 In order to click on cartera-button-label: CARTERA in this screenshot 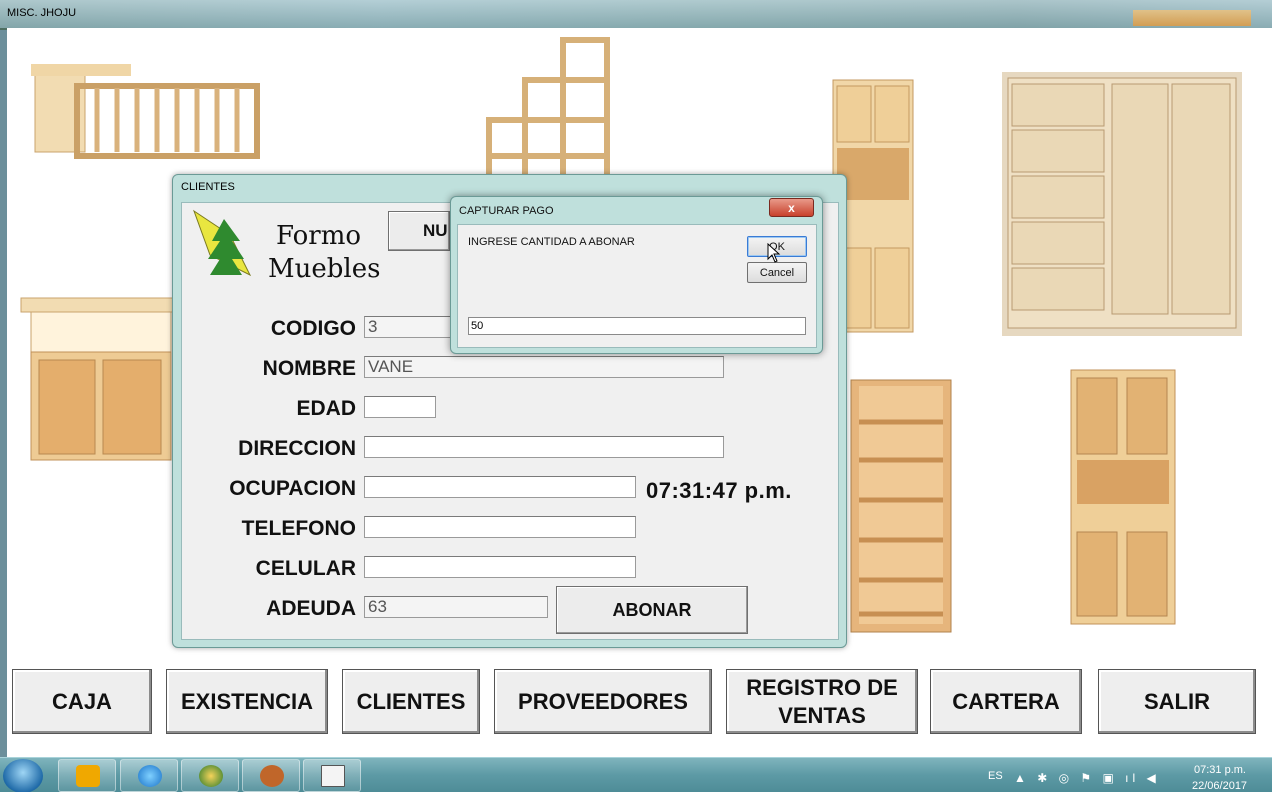, I will do `click(1006, 701)`.